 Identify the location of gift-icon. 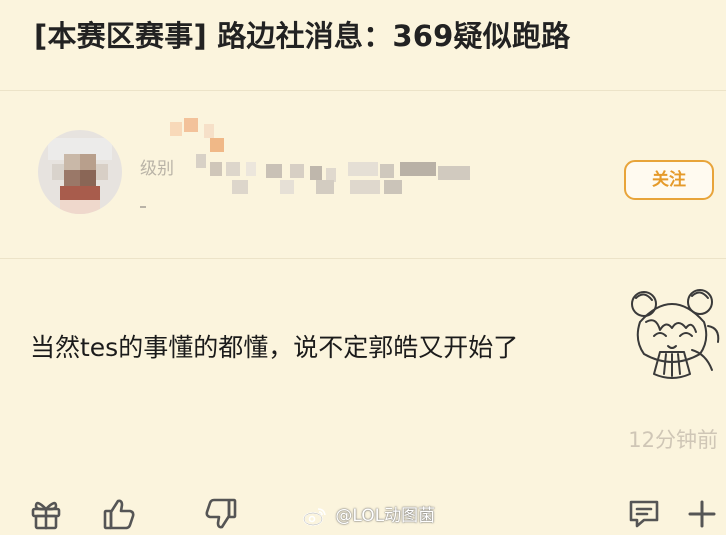
(46, 514).